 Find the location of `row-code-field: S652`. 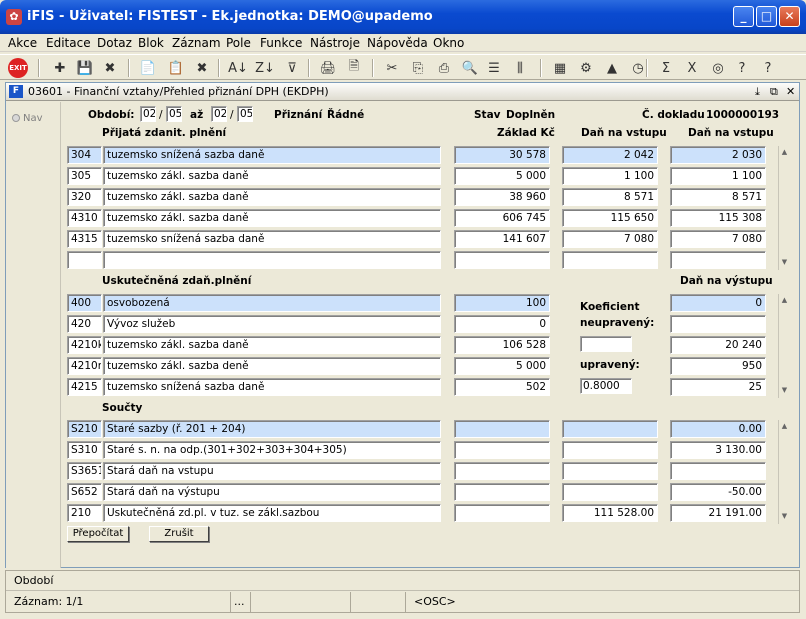

row-code-field: S652 is located at coordinates (84, 492).